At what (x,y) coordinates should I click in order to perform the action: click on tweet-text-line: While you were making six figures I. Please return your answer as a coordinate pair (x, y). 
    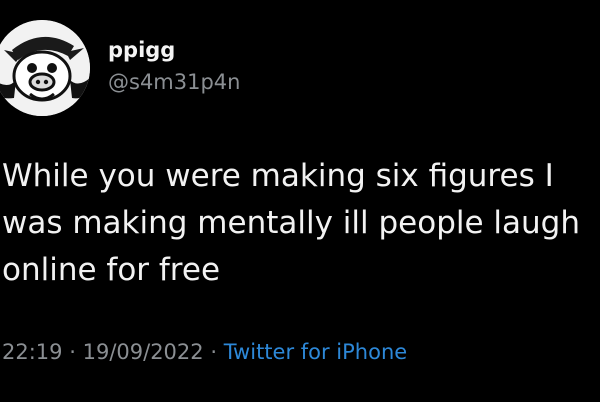
    Looking at the image, I should click on (278, 176).